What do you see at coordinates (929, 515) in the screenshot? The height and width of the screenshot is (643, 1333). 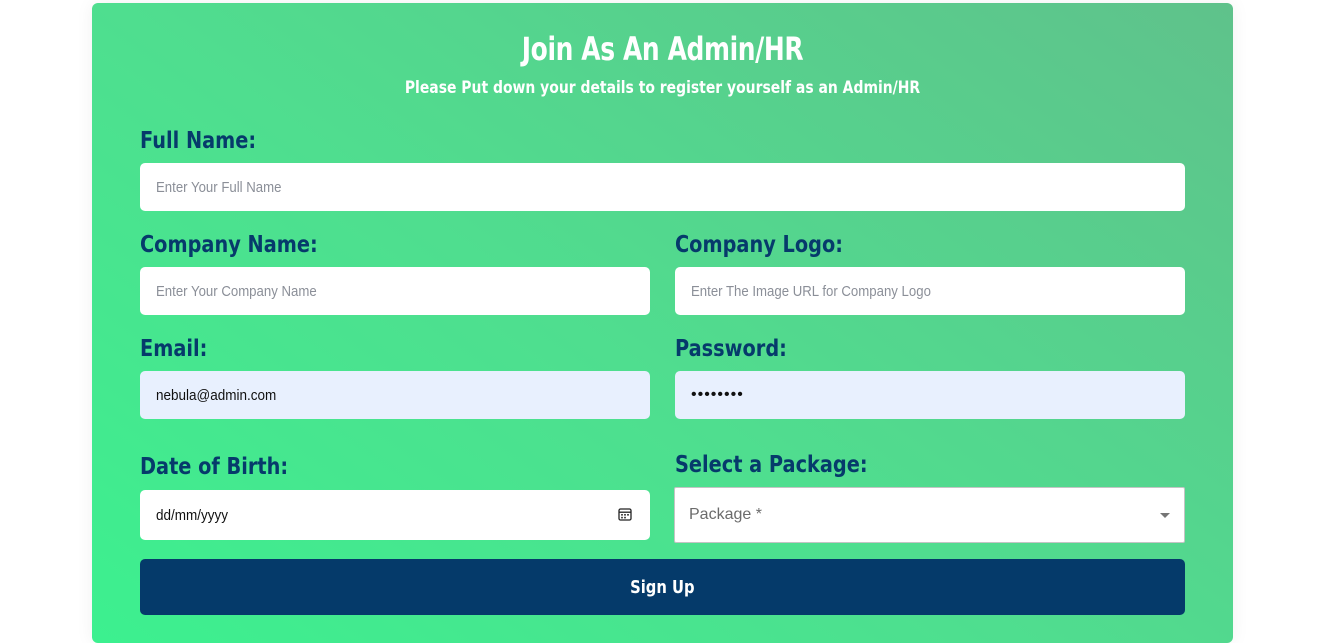 I see `package-select: Package *` at bounding box center [929, 515].